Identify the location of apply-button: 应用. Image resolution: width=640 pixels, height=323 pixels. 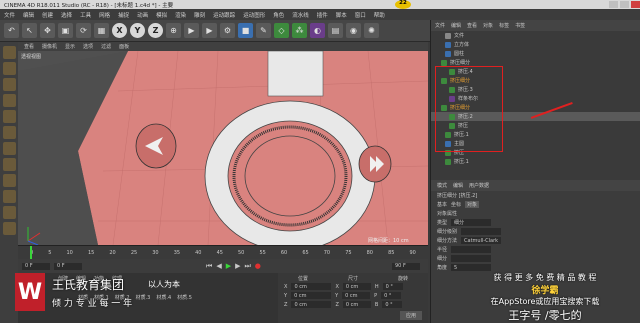
(410, 315).